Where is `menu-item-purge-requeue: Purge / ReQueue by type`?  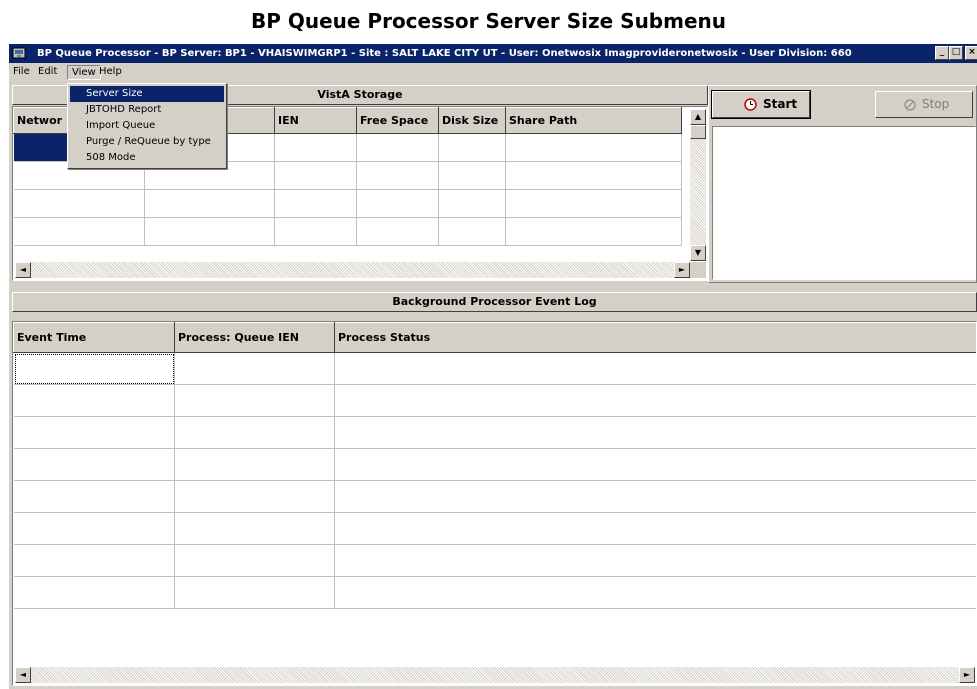 menu-item-purge-requeue: Purge / ReQueue by type is located at coordinates (147, 142).